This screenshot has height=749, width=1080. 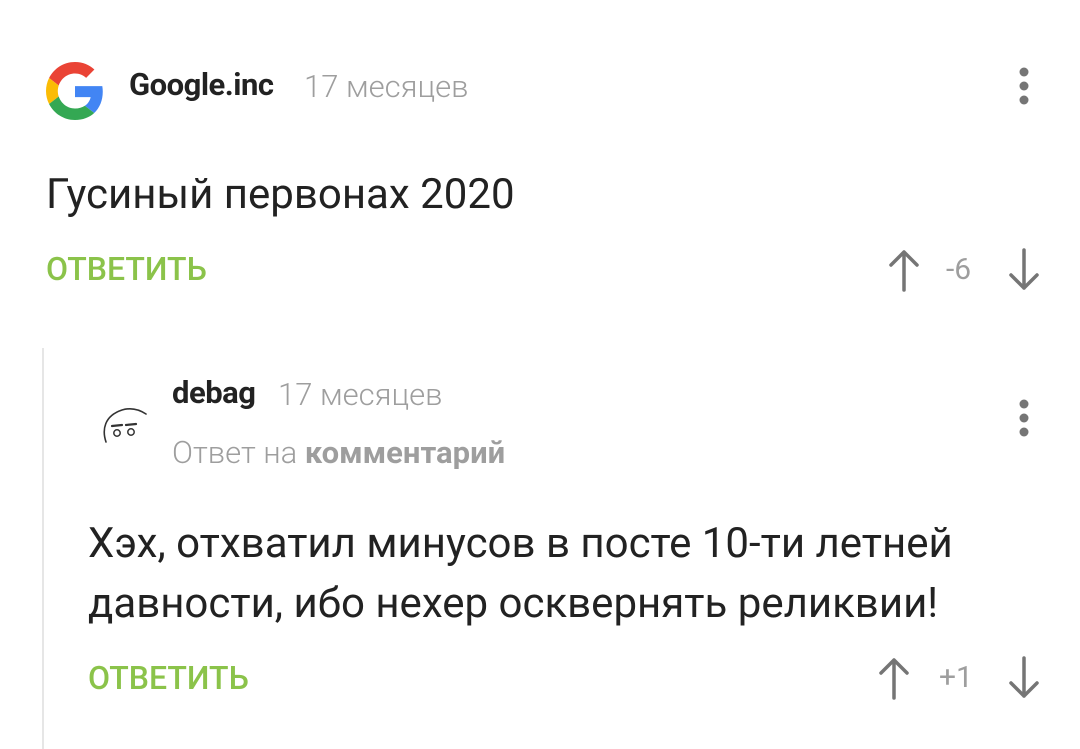 I want to click on comment-author: debag, so click(x=214, y=392).